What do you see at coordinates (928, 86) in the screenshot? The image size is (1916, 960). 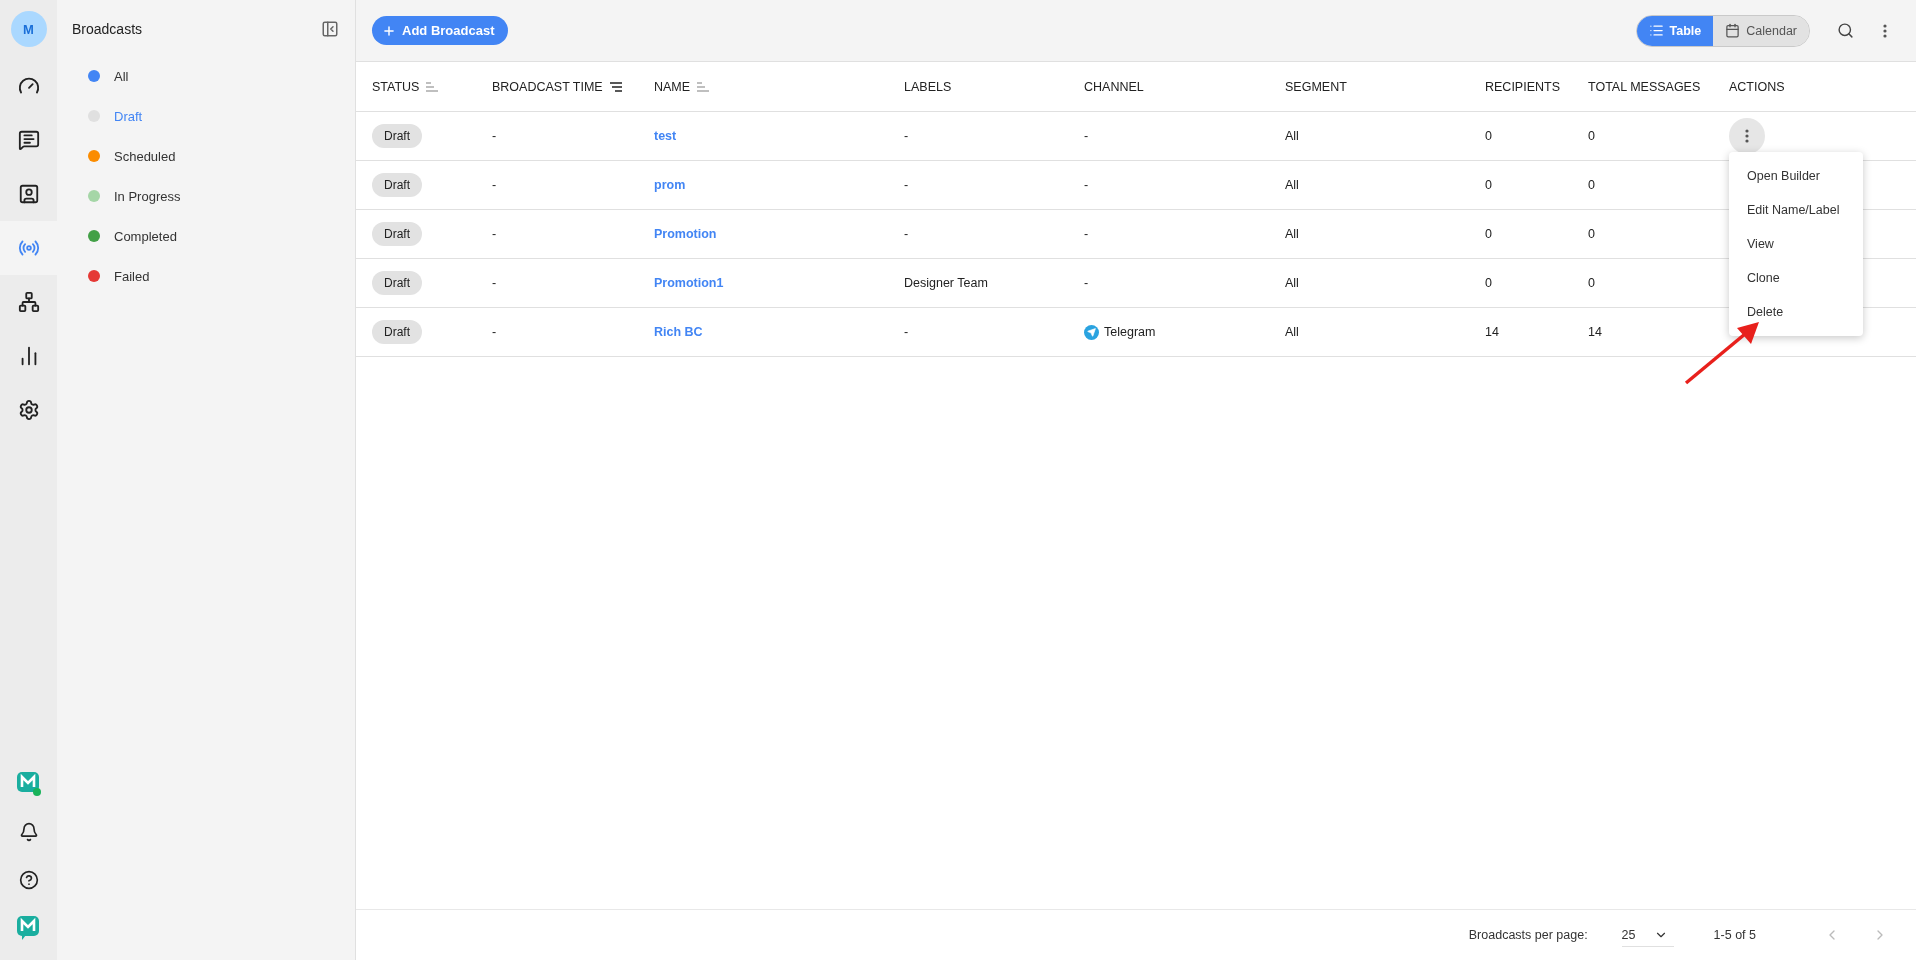 I see `column-header: LABELS` at bounding box center [928, 86].